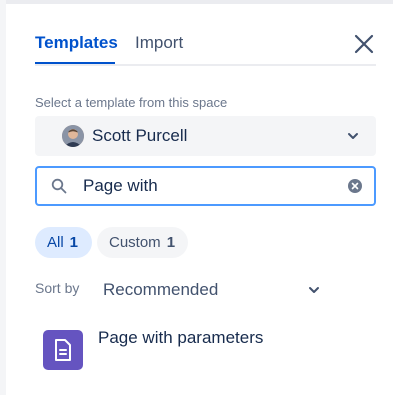  Describe the element at coordinates (364, 44) in the screenshot. I see `close-icon` at that location.